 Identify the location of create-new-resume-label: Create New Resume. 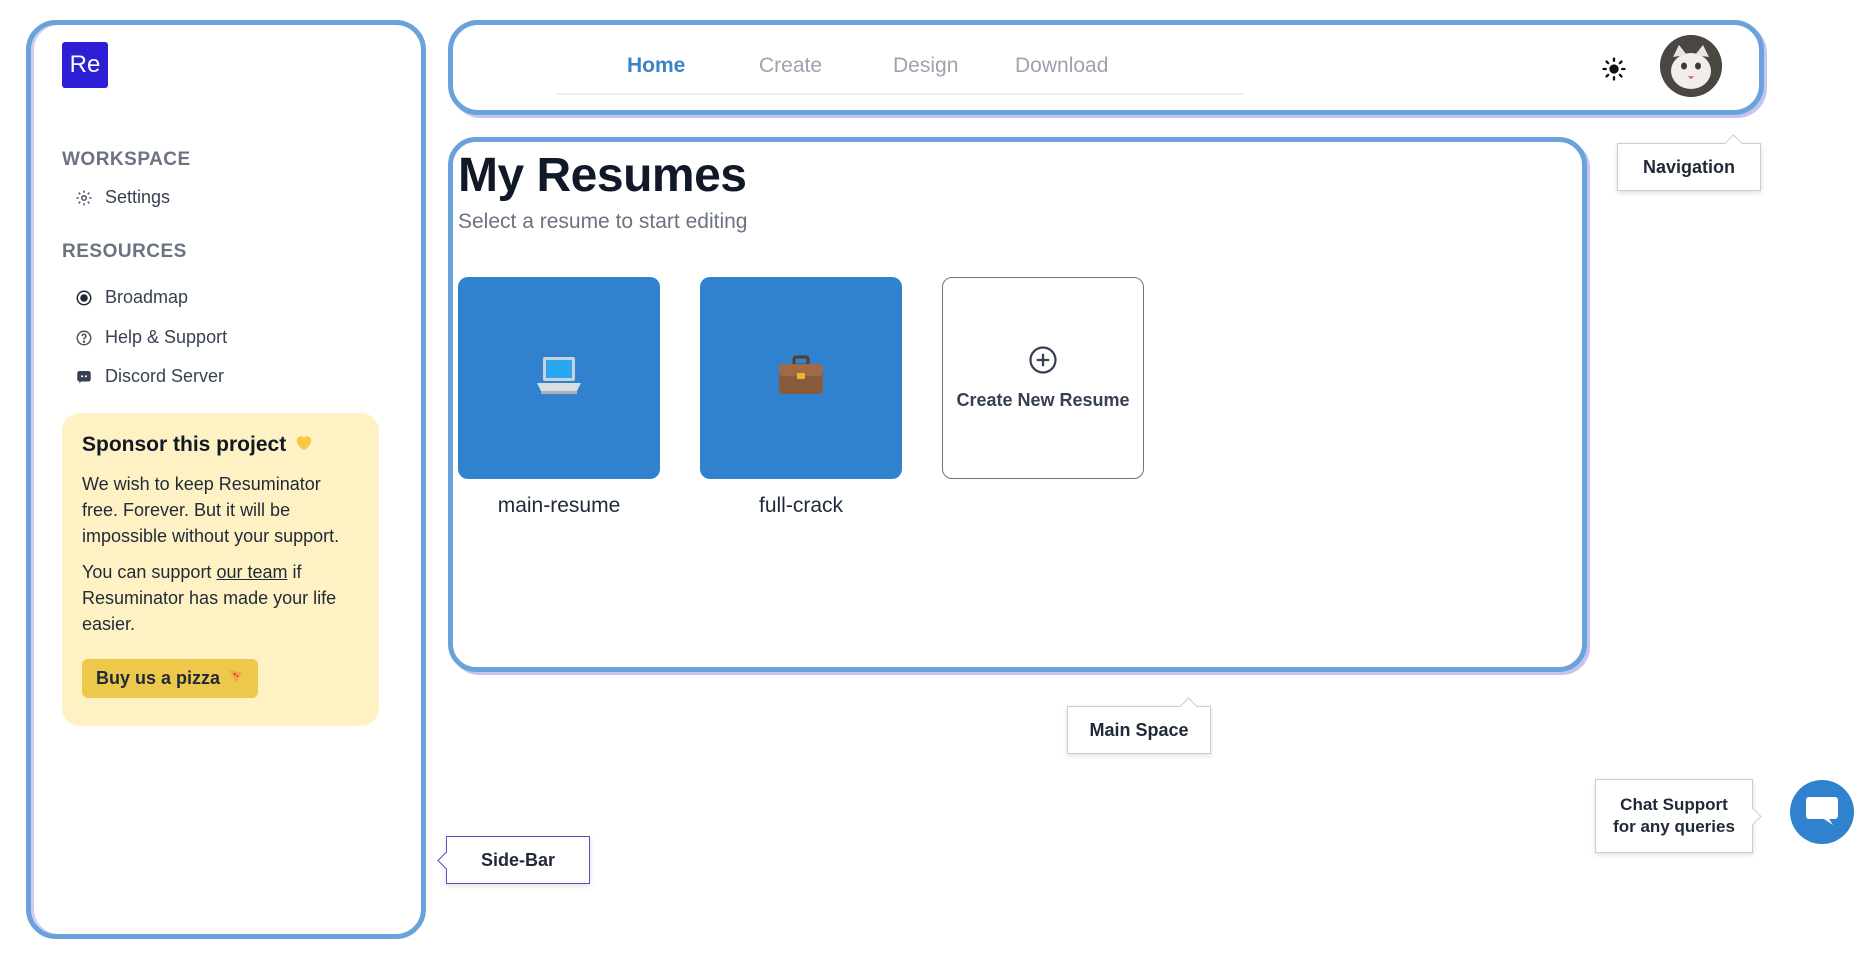
(1043, 400).